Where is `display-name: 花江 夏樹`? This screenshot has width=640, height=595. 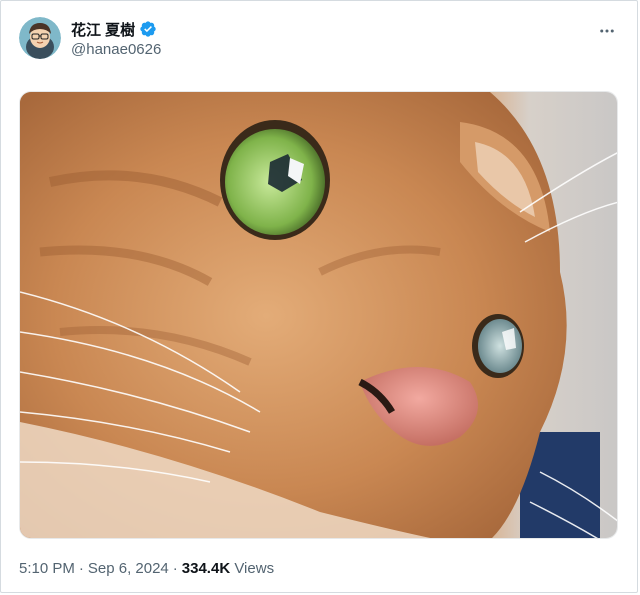 display-name: 花江 夏樹 is located at coordinates (103, 29).